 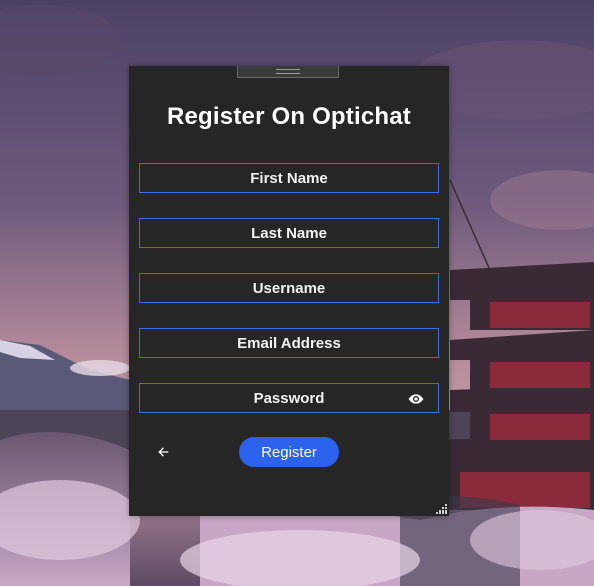 I want to click on password-field-wrapper, so click(x=289, y=398).